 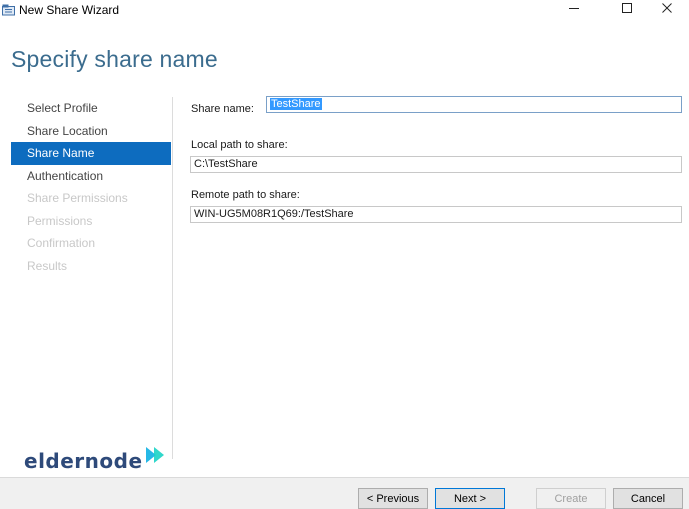 I want to click on step-share-permissions: Share Permissions, so click(x=77, y=198).